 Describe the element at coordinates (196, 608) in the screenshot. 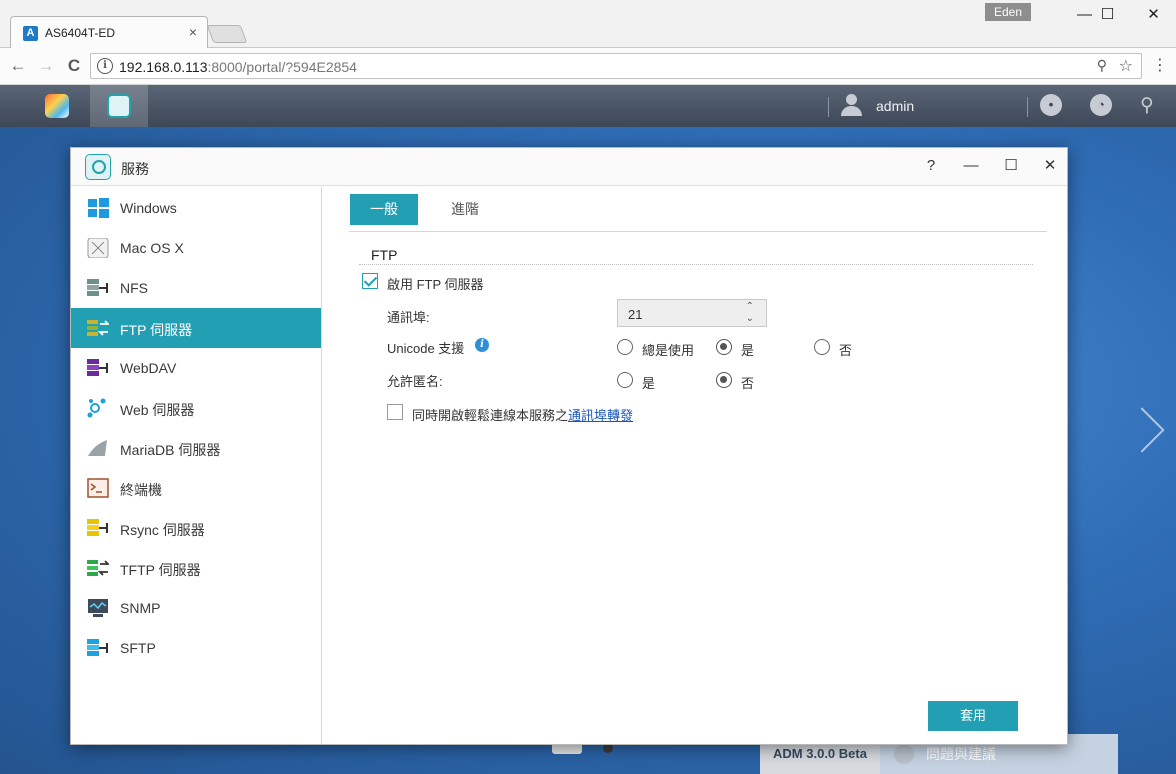

I see `sidebar-item-snmp: SNMP` at that location.